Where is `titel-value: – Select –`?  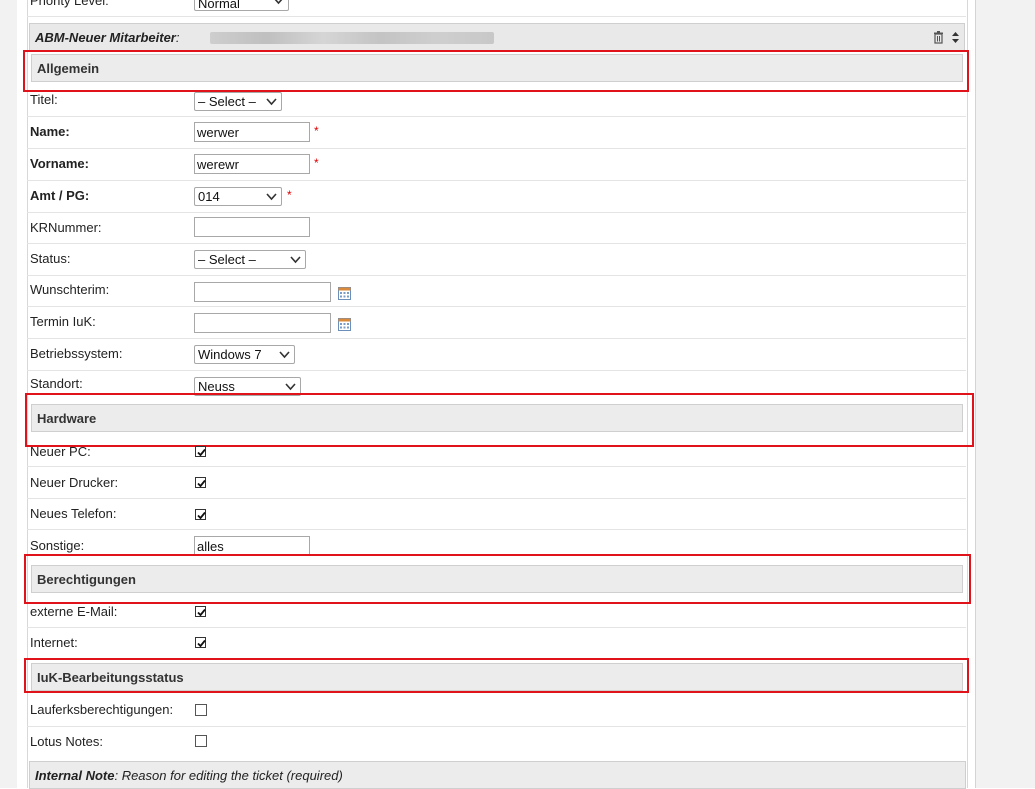
titel-value: – Select – is located at coordinates (227, 101).